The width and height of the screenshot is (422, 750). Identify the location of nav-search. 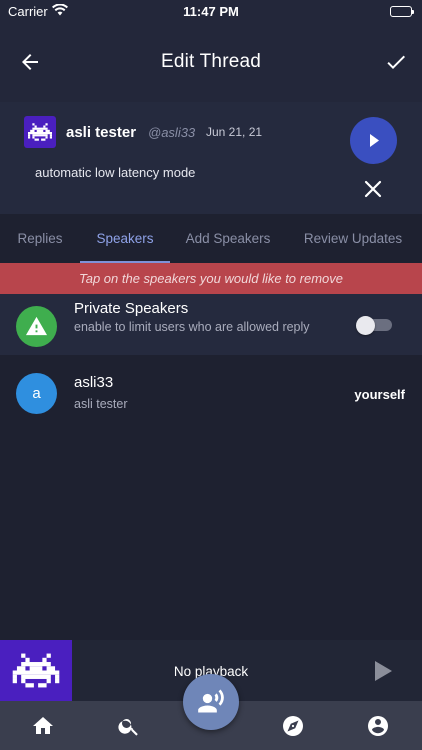
(129, 726).